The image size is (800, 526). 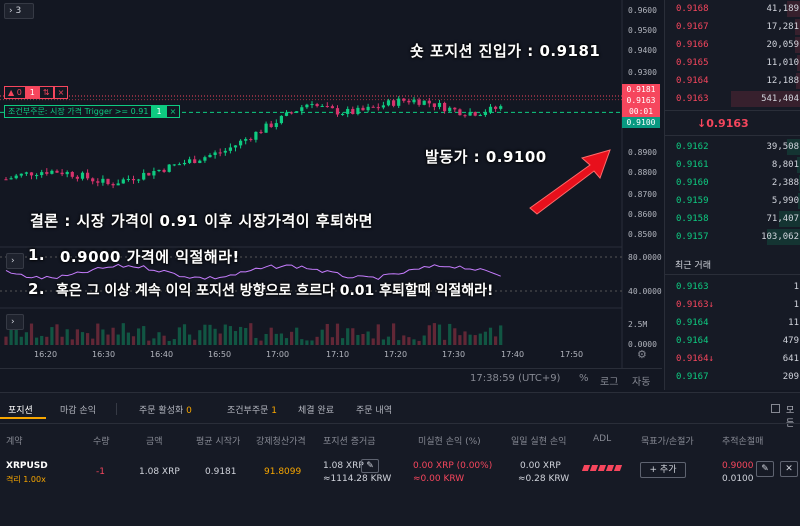 I want to click on tab-conditional: 조건부주문 1, so click(x=252, y=409).